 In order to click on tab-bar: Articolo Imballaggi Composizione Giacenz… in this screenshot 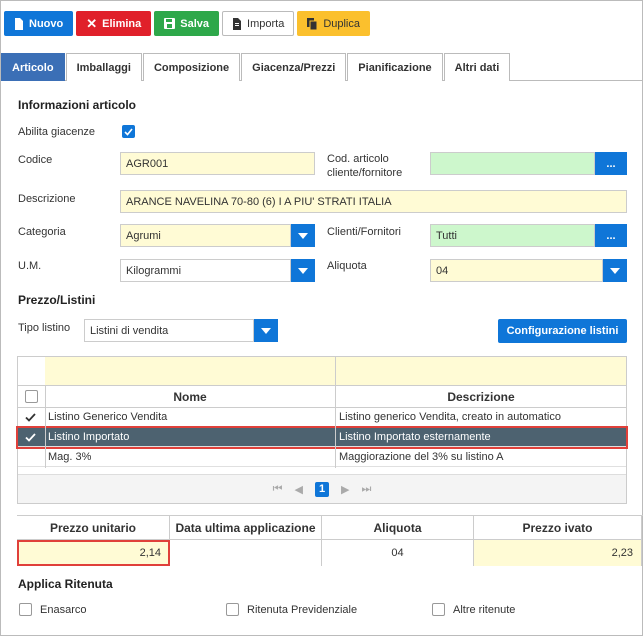, I will do `click(321, 67)`.